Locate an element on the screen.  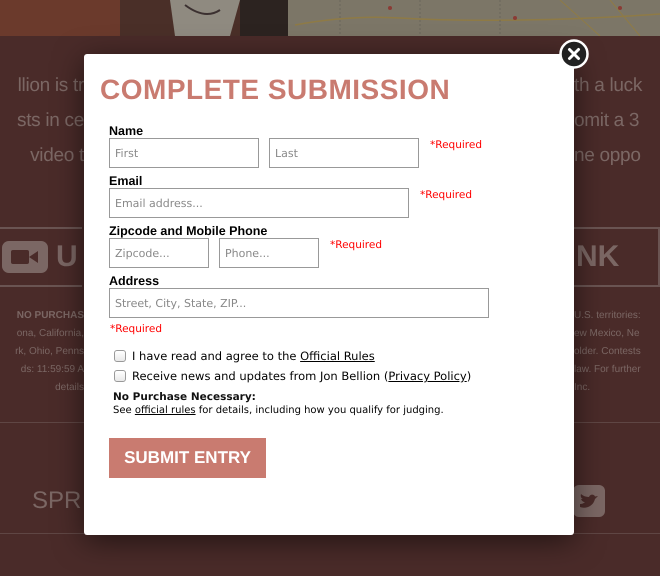
field-label: Zipcode and Mobile Phone is located at coordinates (188, 231).